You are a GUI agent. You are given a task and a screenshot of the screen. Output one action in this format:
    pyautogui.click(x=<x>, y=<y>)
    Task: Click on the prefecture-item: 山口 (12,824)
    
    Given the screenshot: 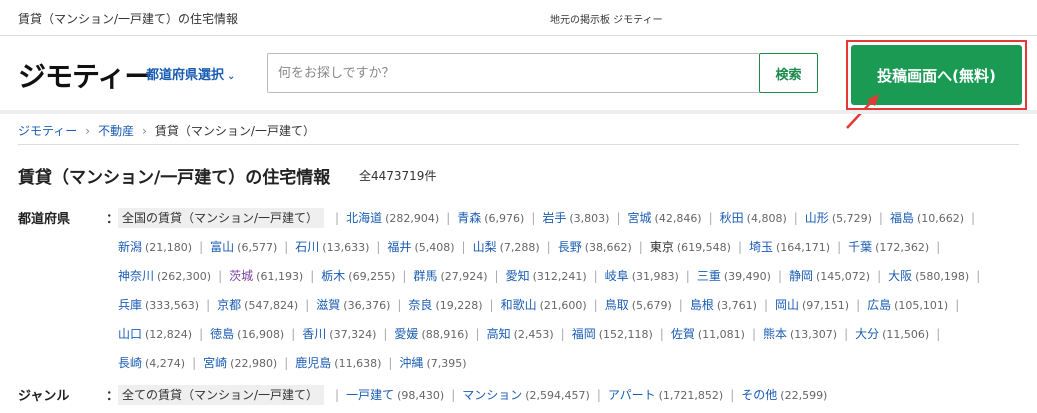 What is the action you would take?
    pyautogui.click(x=155, y=334)
    